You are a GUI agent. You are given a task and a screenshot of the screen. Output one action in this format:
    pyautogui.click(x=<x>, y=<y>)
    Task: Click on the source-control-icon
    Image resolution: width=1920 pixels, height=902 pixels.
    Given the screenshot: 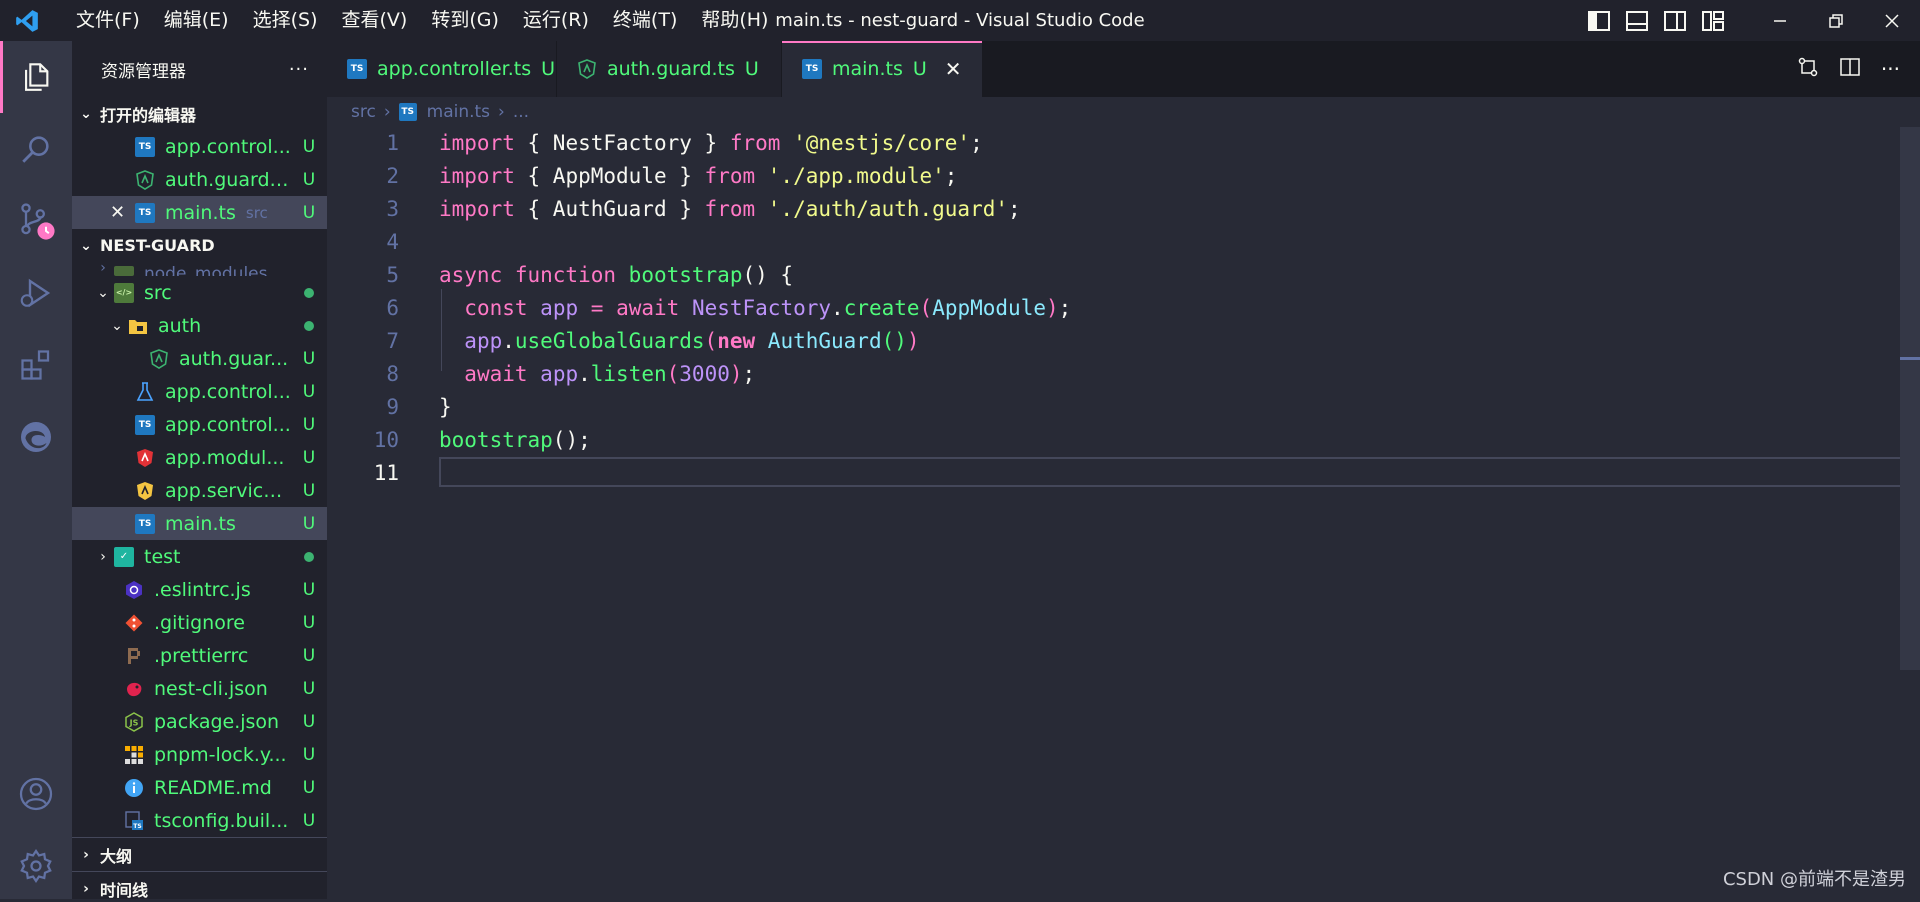 What is the action you would take?
    pyautogui.click(x=36, y=221)
    